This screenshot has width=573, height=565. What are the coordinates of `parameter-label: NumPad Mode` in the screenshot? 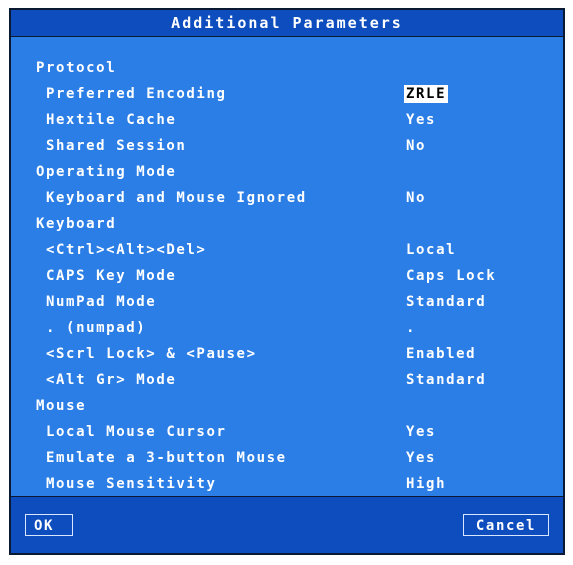 It's located at (101, 302).